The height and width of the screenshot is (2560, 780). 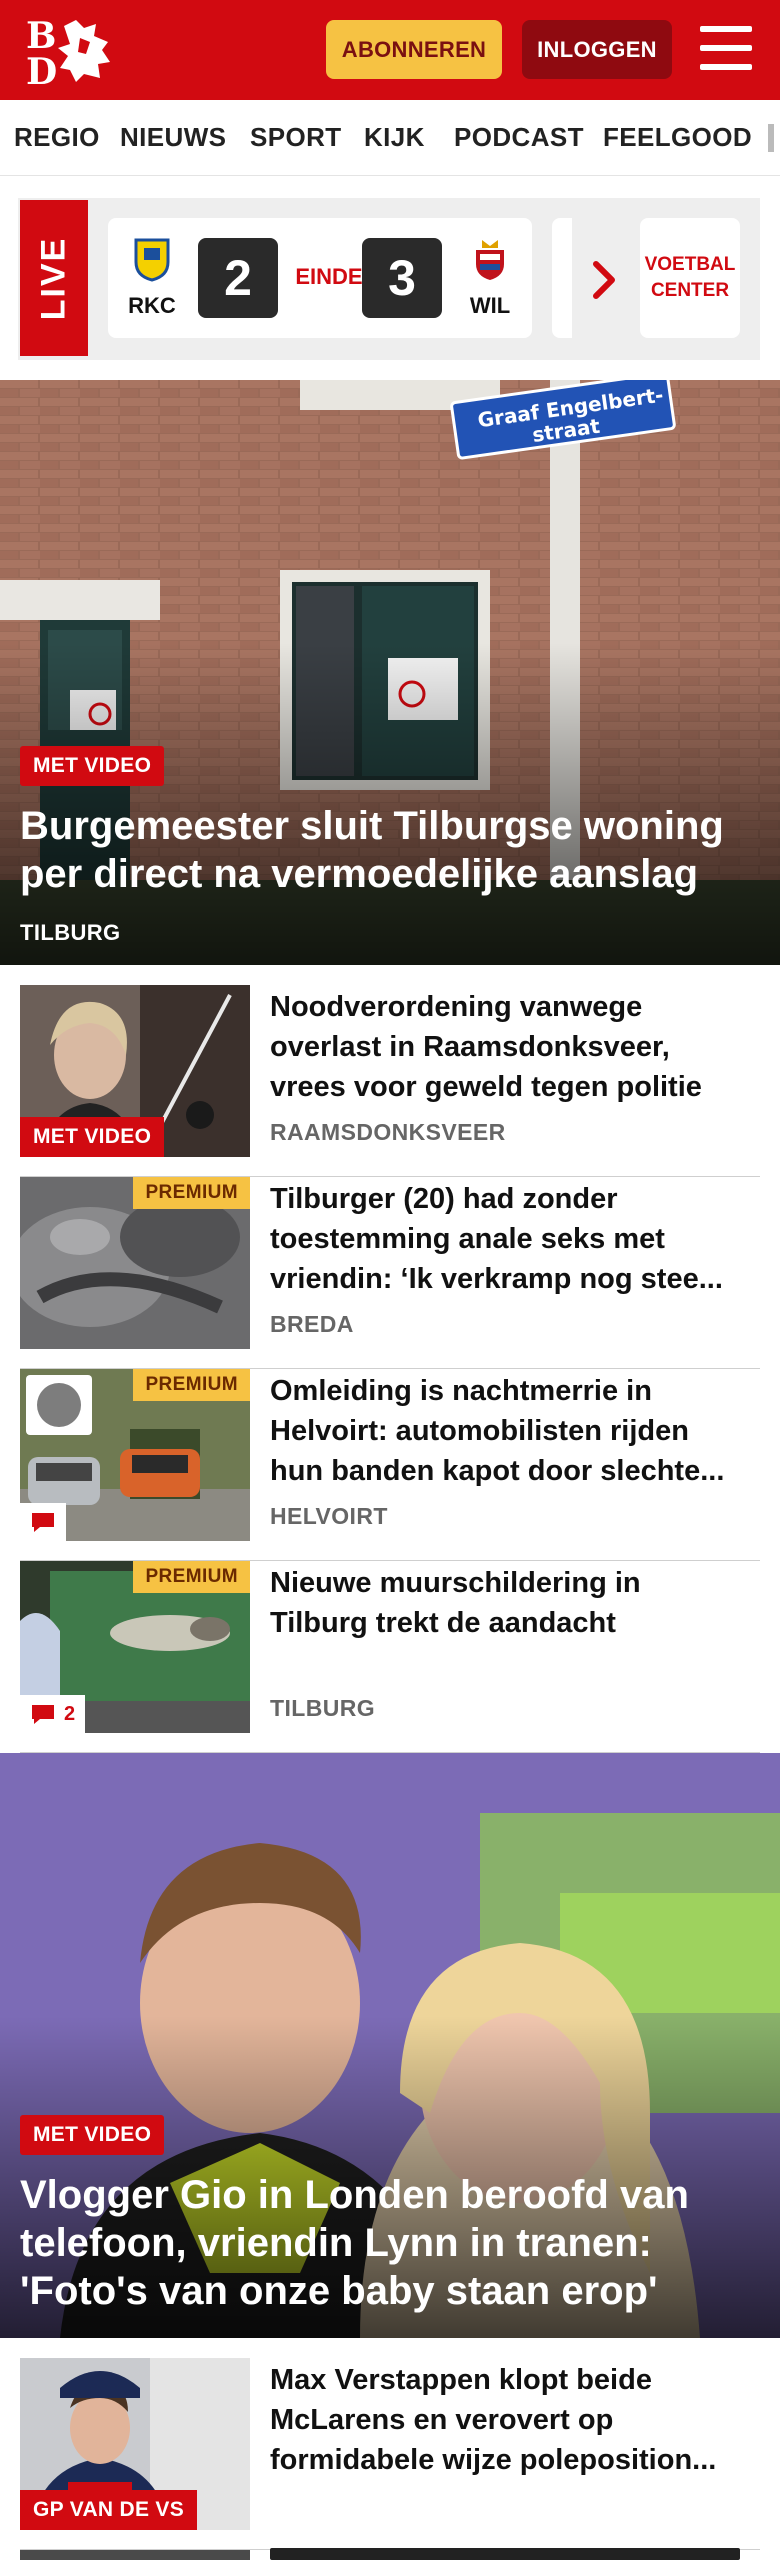 What do you see at coordinates (109, 2510) in the screenshot?
I see `gp-badge: GP VAN DE VS` at bounding box center [109, 2510].